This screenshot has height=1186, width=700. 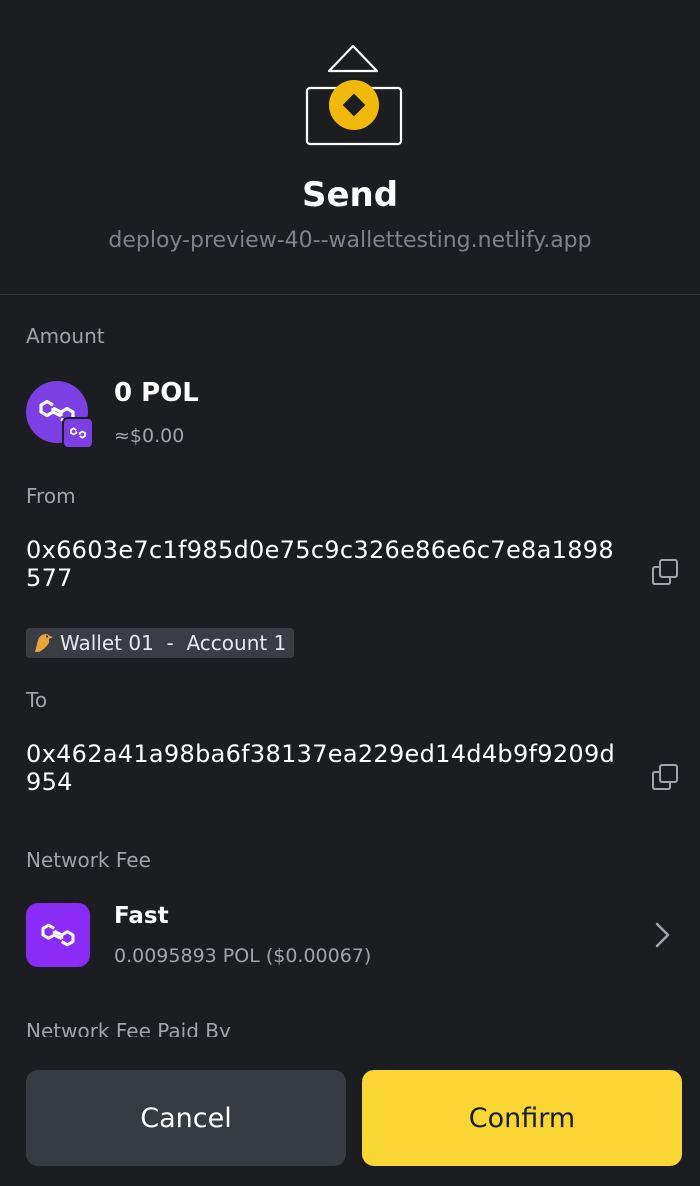 What do you see at coordinates (354, 95) in the screenshot?
I see `send-icon` at bounding box center [354, 95].